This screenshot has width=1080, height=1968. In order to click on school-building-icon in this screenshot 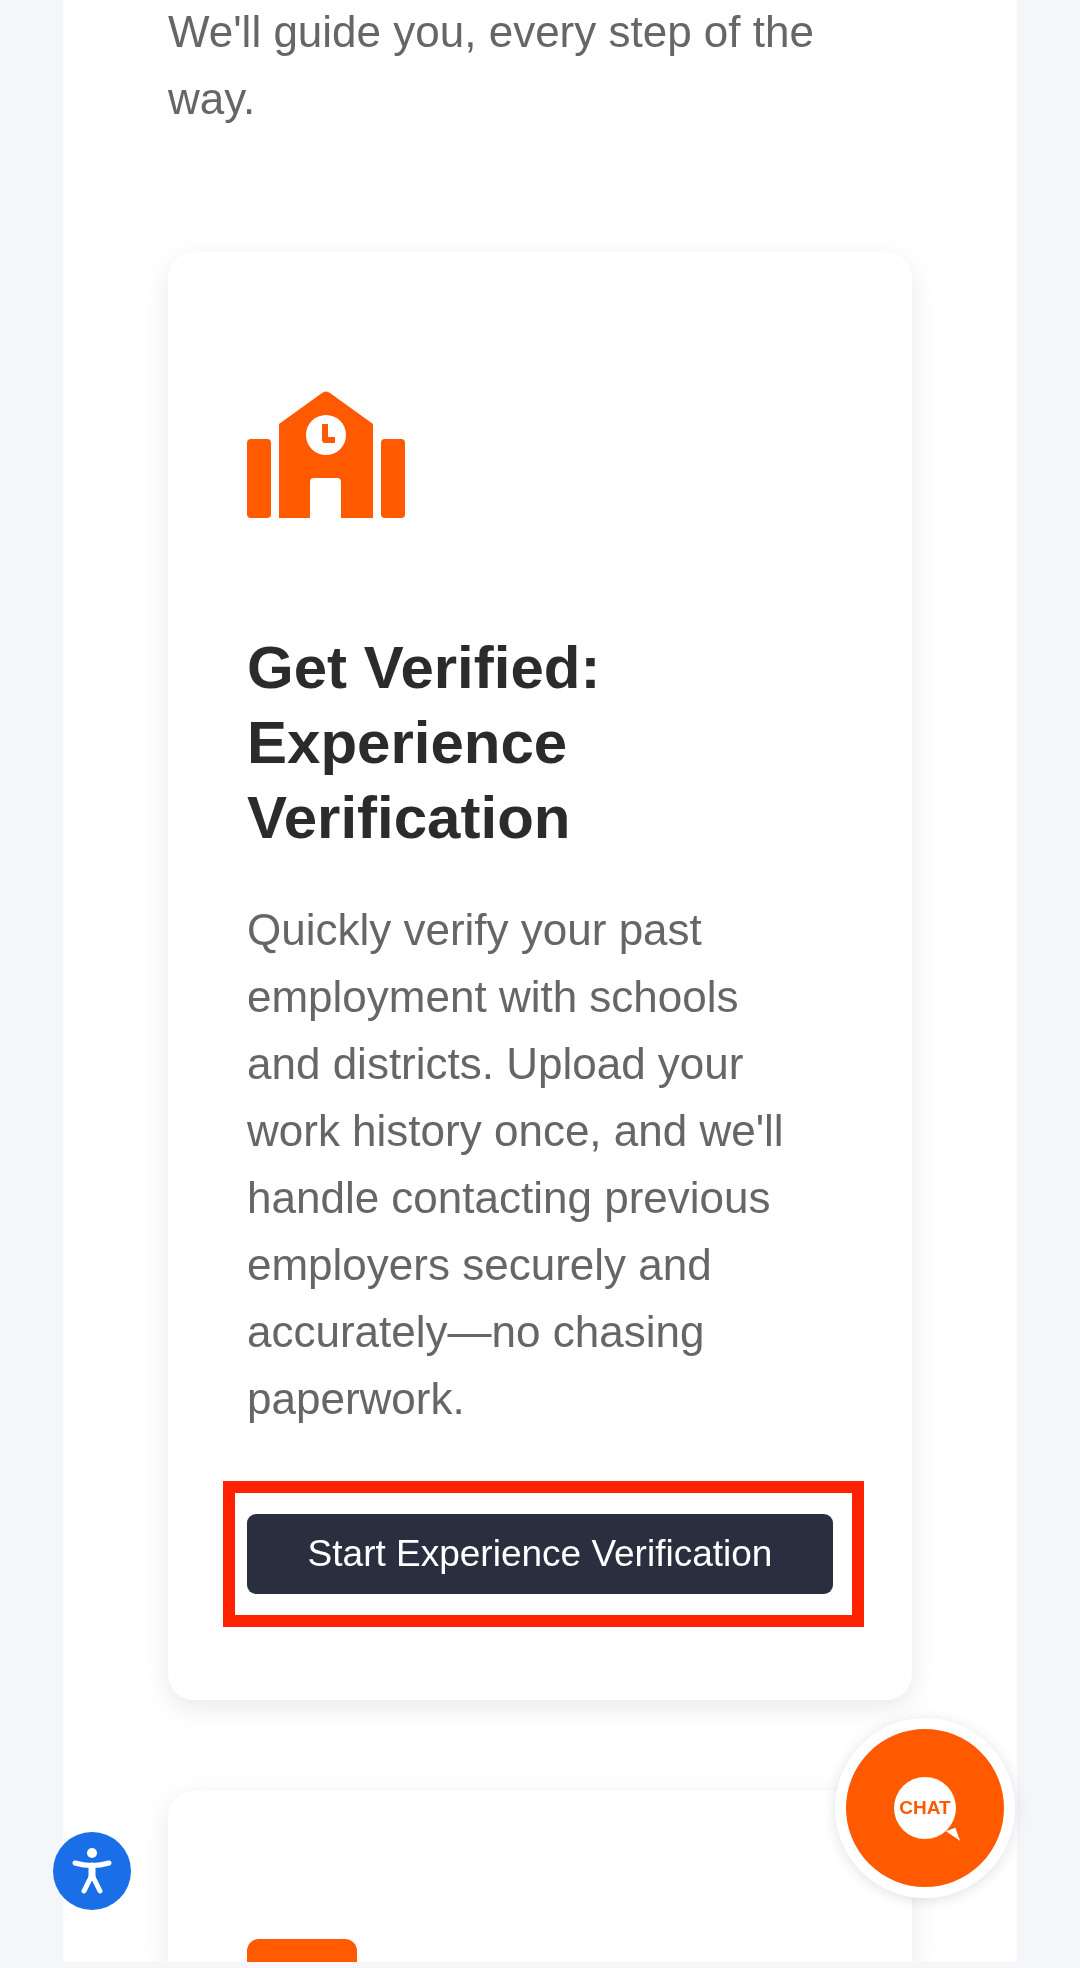, I will do `click(326, 454)`.